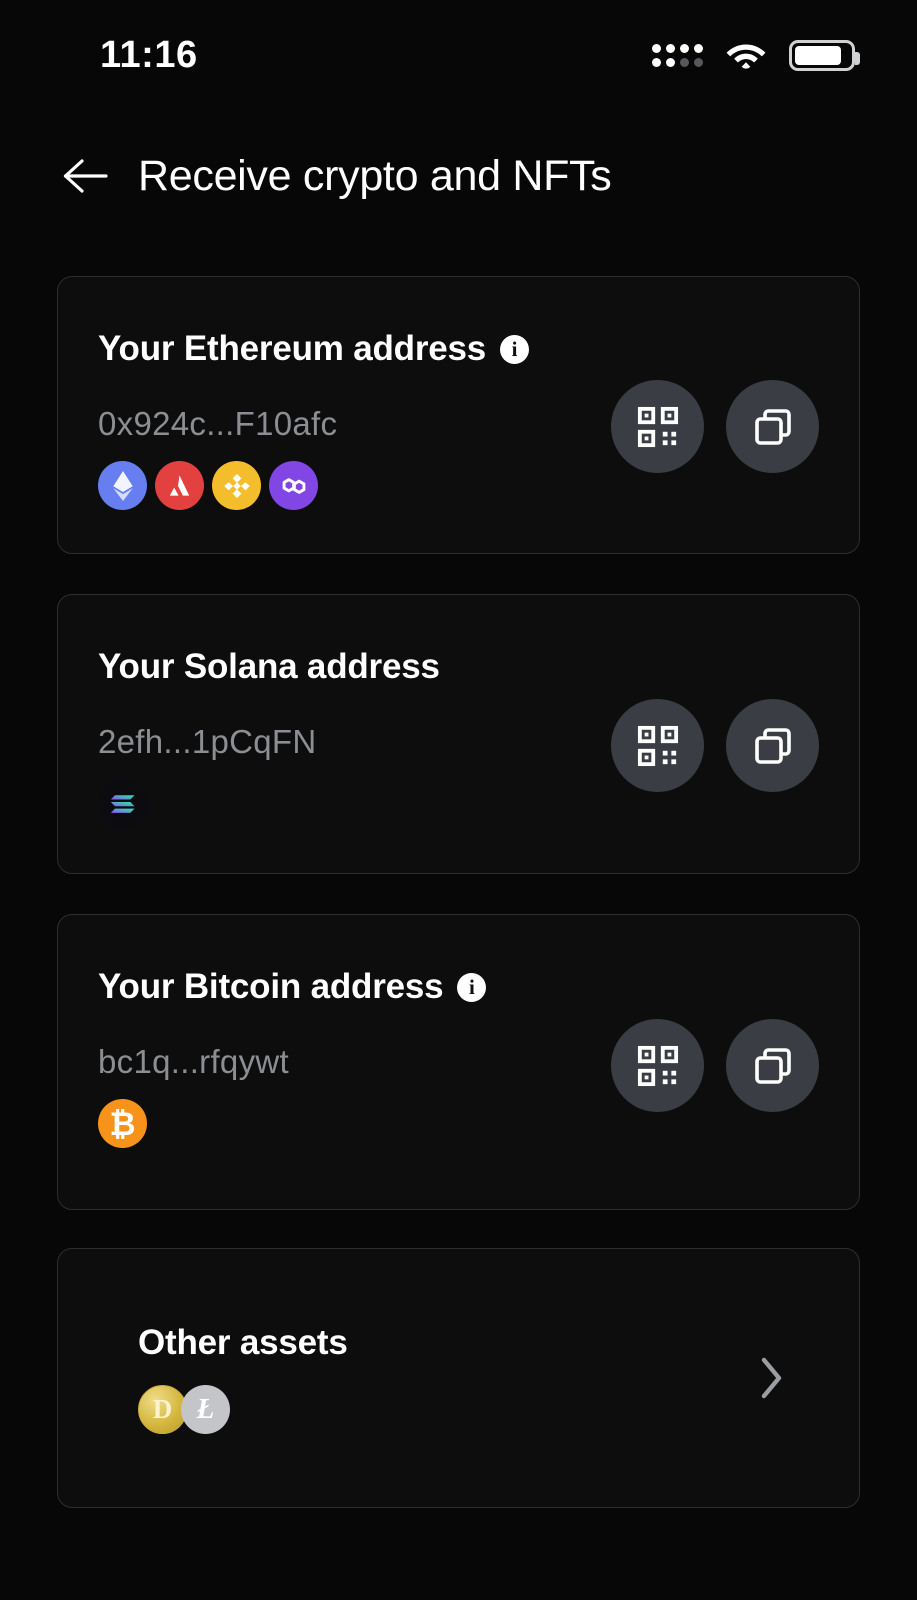 The width and height of the screenshot is (917, 1600). I want to click on ethereum-qr-button, so click(657, 426).